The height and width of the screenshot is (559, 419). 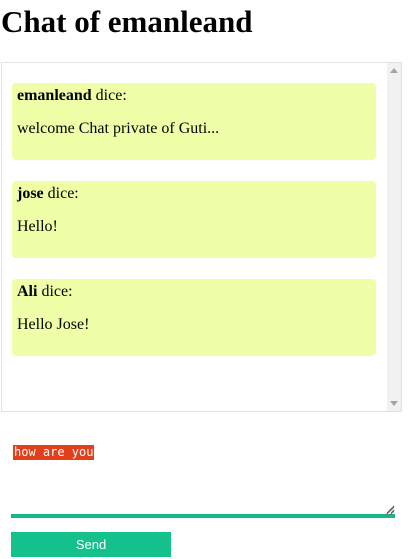 What do you see at coordinates (91, 544) in the screenshot?
I see `send-button: Send` at bounding box center [91, 544].